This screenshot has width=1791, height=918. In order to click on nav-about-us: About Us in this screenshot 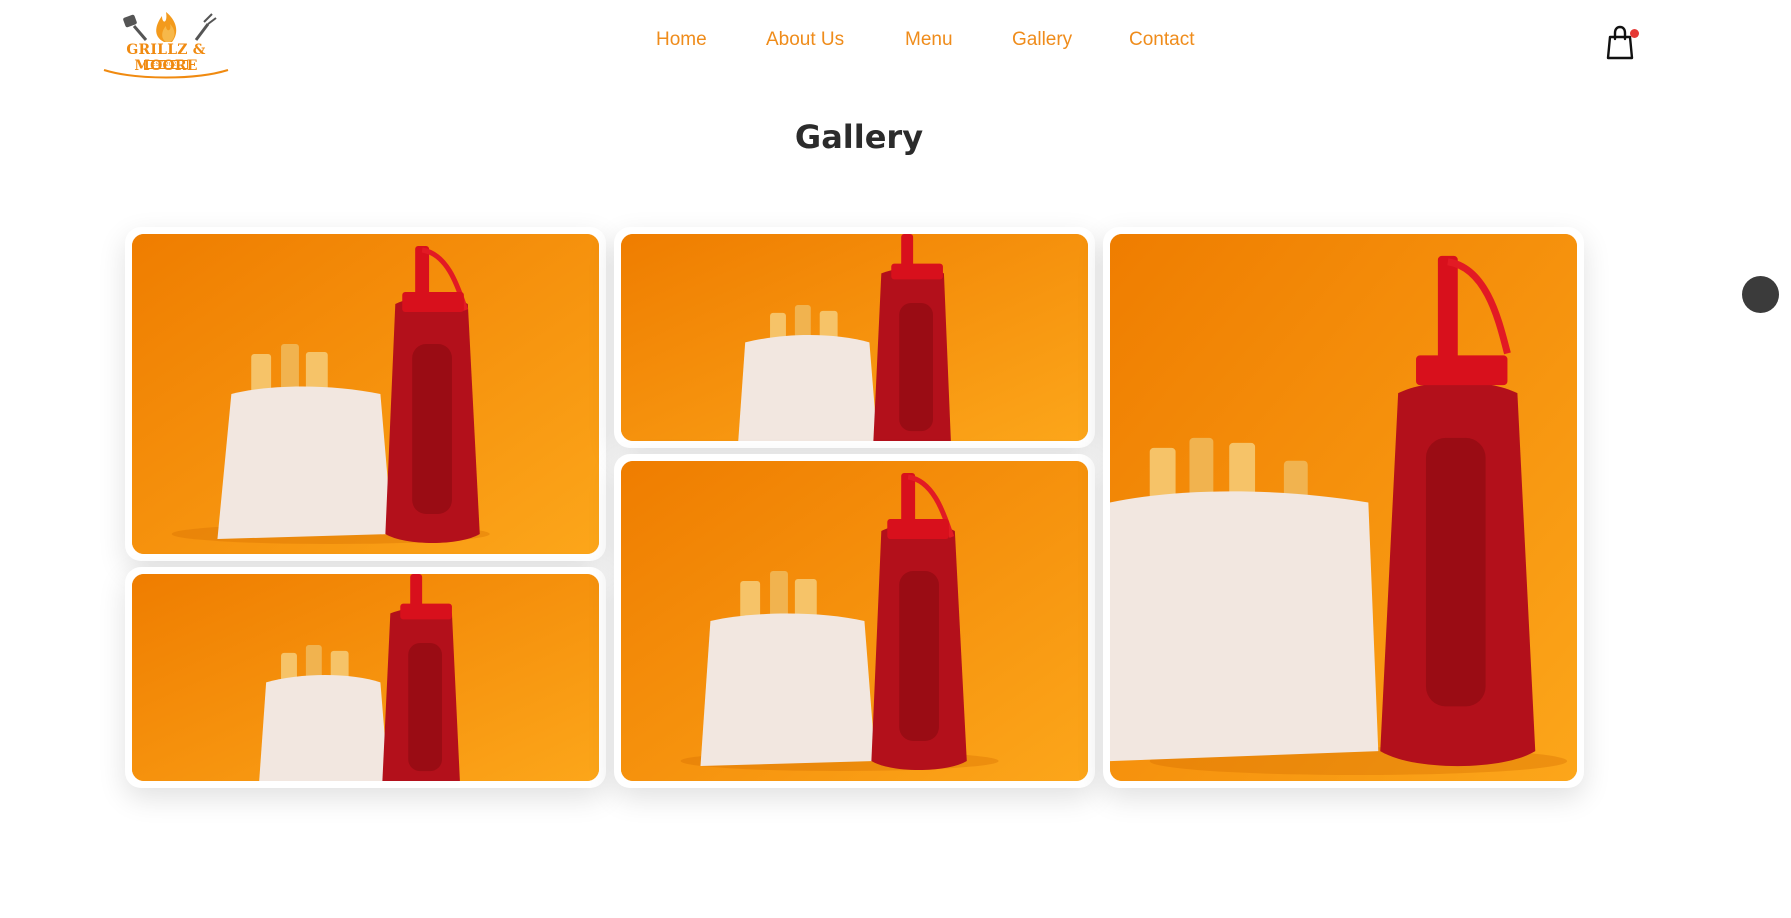, I will do `click(805, 40)`.